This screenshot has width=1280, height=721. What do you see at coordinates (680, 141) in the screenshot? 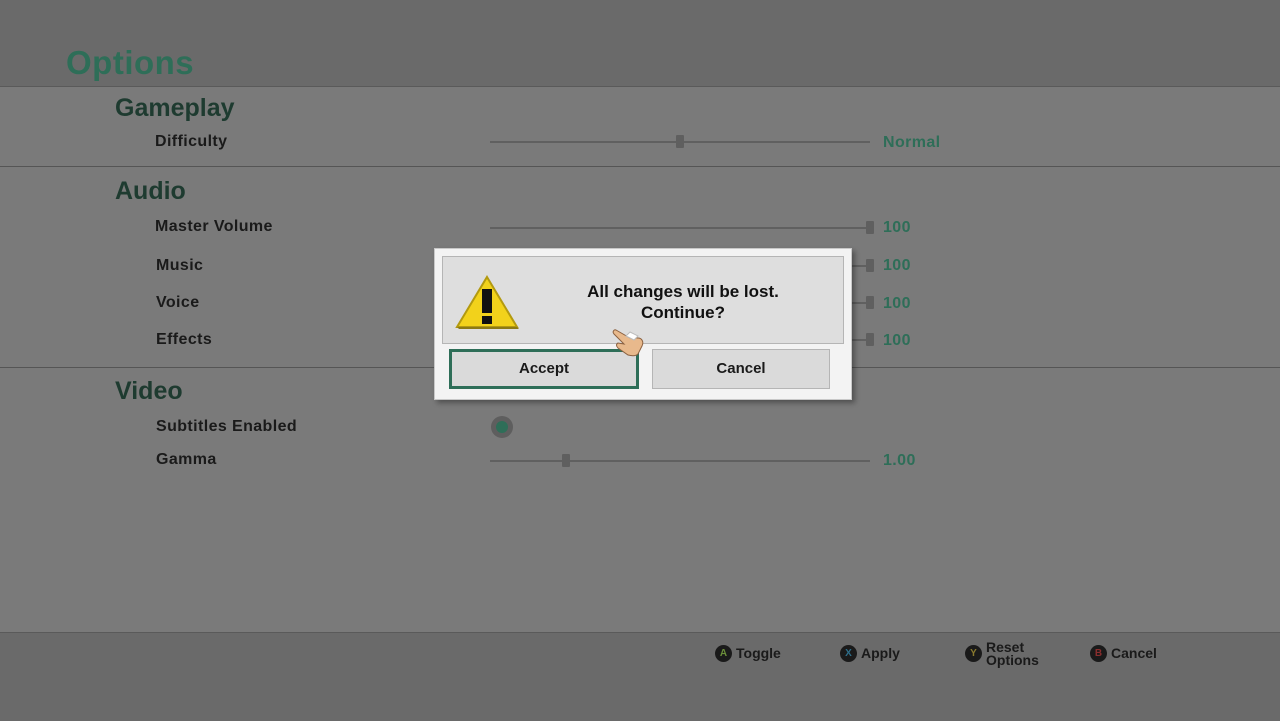
I see `difficulty-slider-thumb` at bounding box center [680, 141].